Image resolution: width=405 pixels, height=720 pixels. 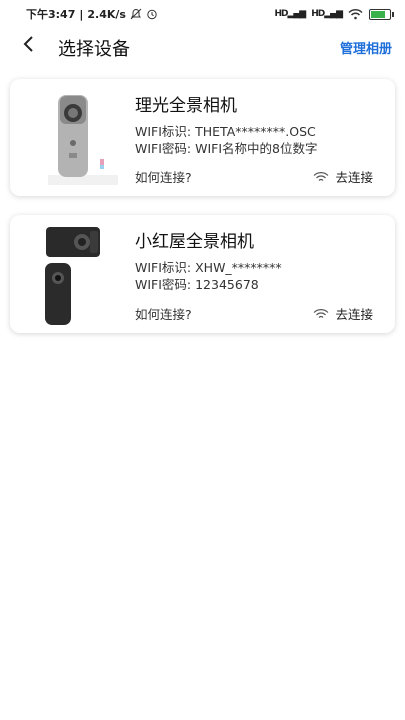 What do you see at coordinates (28, 44) in the screenshot?
I see `chevron-left-icon` at bounding box center [28, 44].